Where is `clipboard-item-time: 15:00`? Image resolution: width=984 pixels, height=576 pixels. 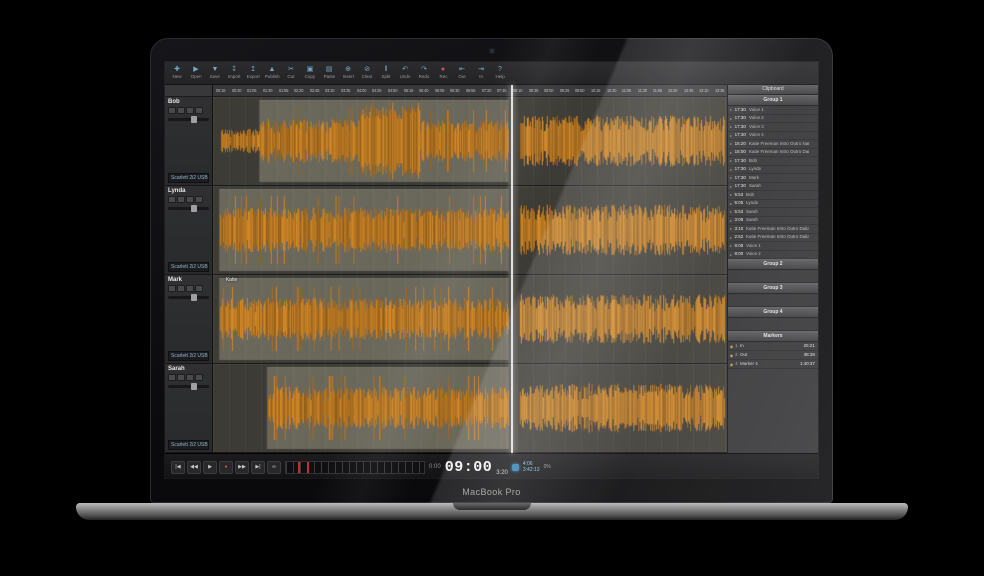 clipboard-item-time: 15:00 is located at coordinates (740, 152).